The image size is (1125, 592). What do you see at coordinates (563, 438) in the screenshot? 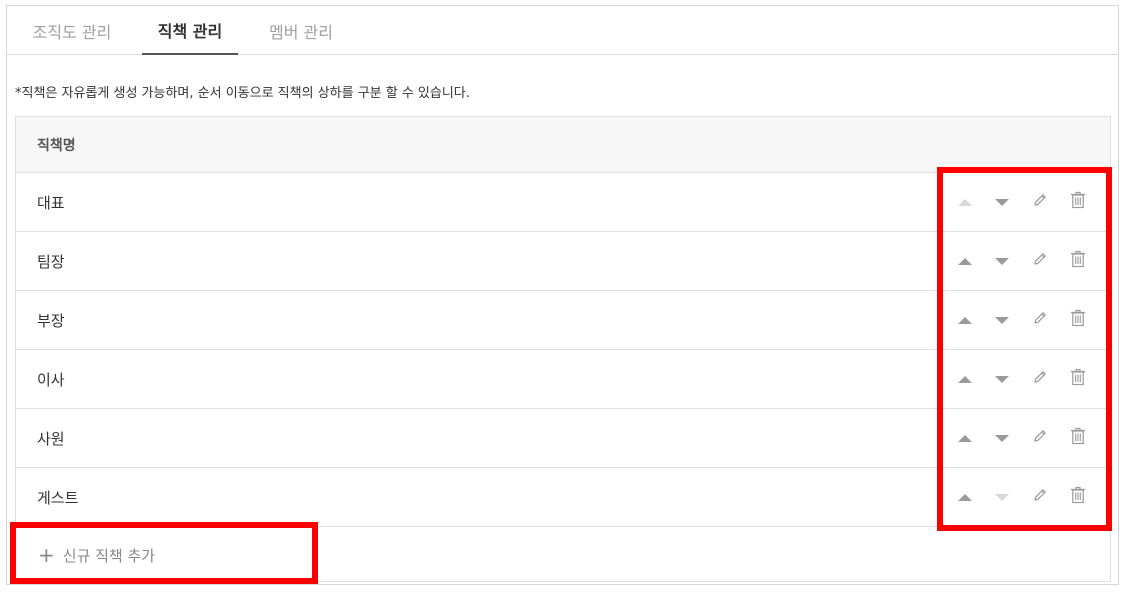
I see `table-row: 사원` at bounding box center [563, 438].